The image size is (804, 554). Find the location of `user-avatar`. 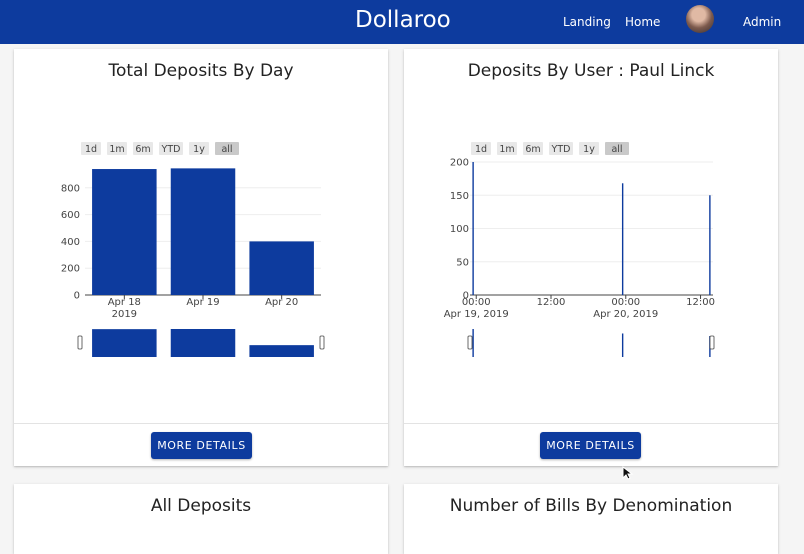

user-avatar is located at coordinates (700, 19).